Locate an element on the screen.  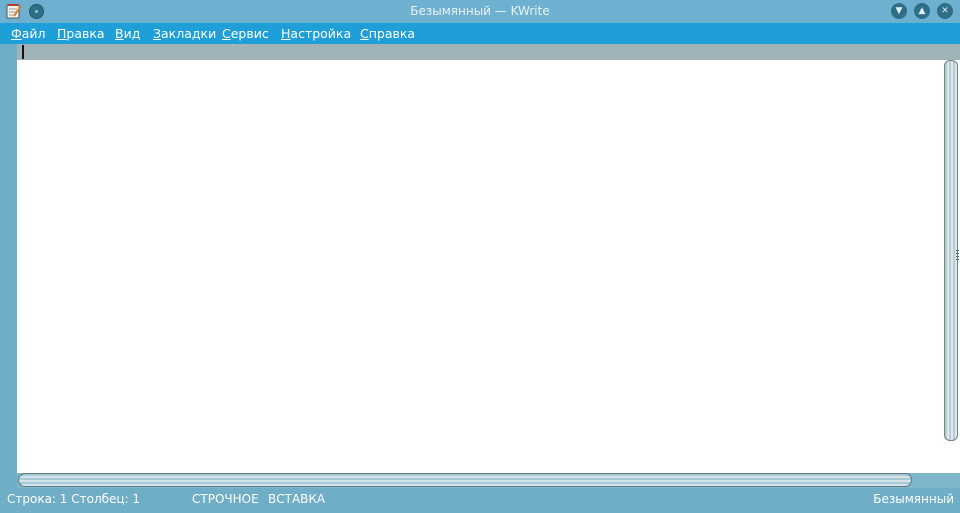
menu-view: Вид is located at coordinates (127, 33).